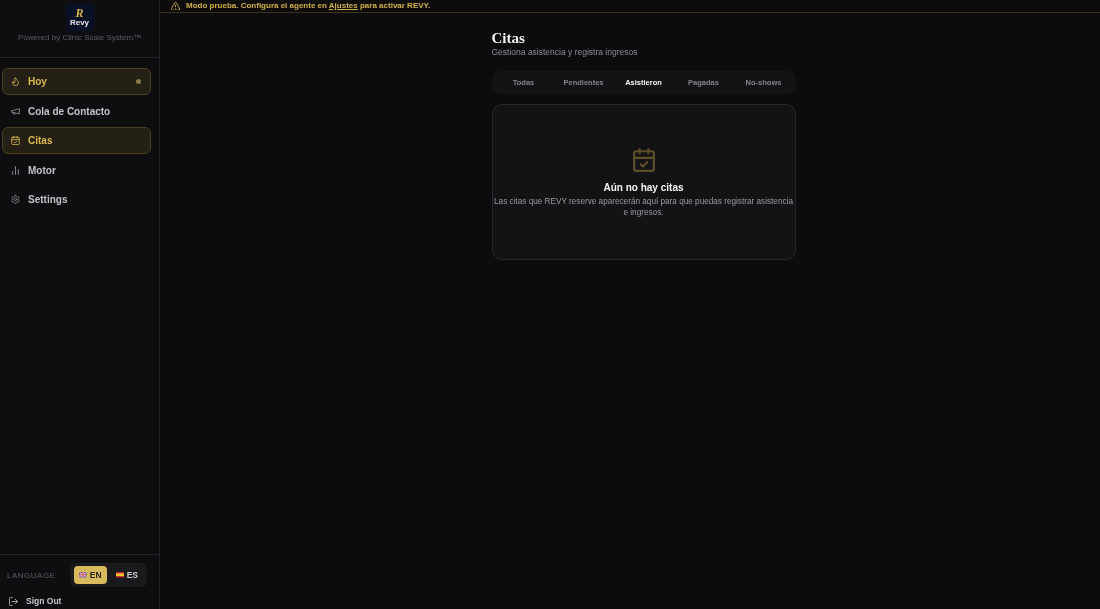  I want to click on nav-item: Hoy, so click(76, 81).